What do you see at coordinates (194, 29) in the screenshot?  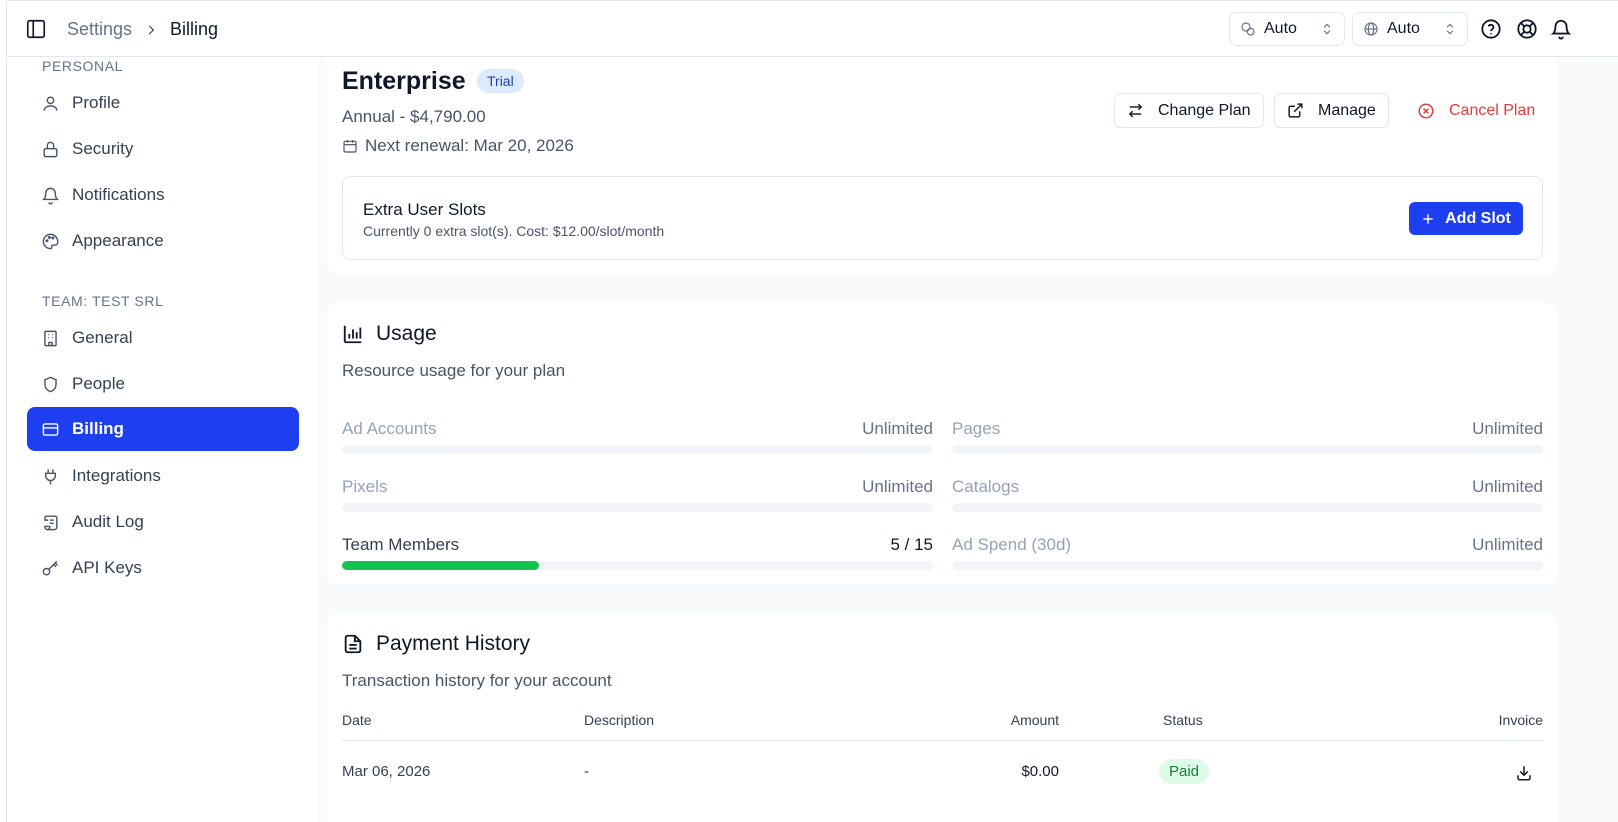 I see `breadcrumb-billing: Billing` at bounding box center [194, 29].